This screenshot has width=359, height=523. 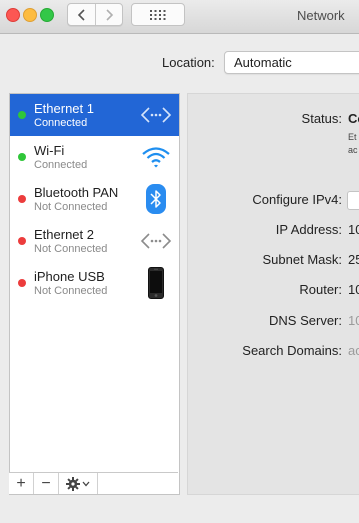 What do you see at coordinates (156, 283) in the screenshot?
I see `iphone-icon` at bounding box center [156, 283].